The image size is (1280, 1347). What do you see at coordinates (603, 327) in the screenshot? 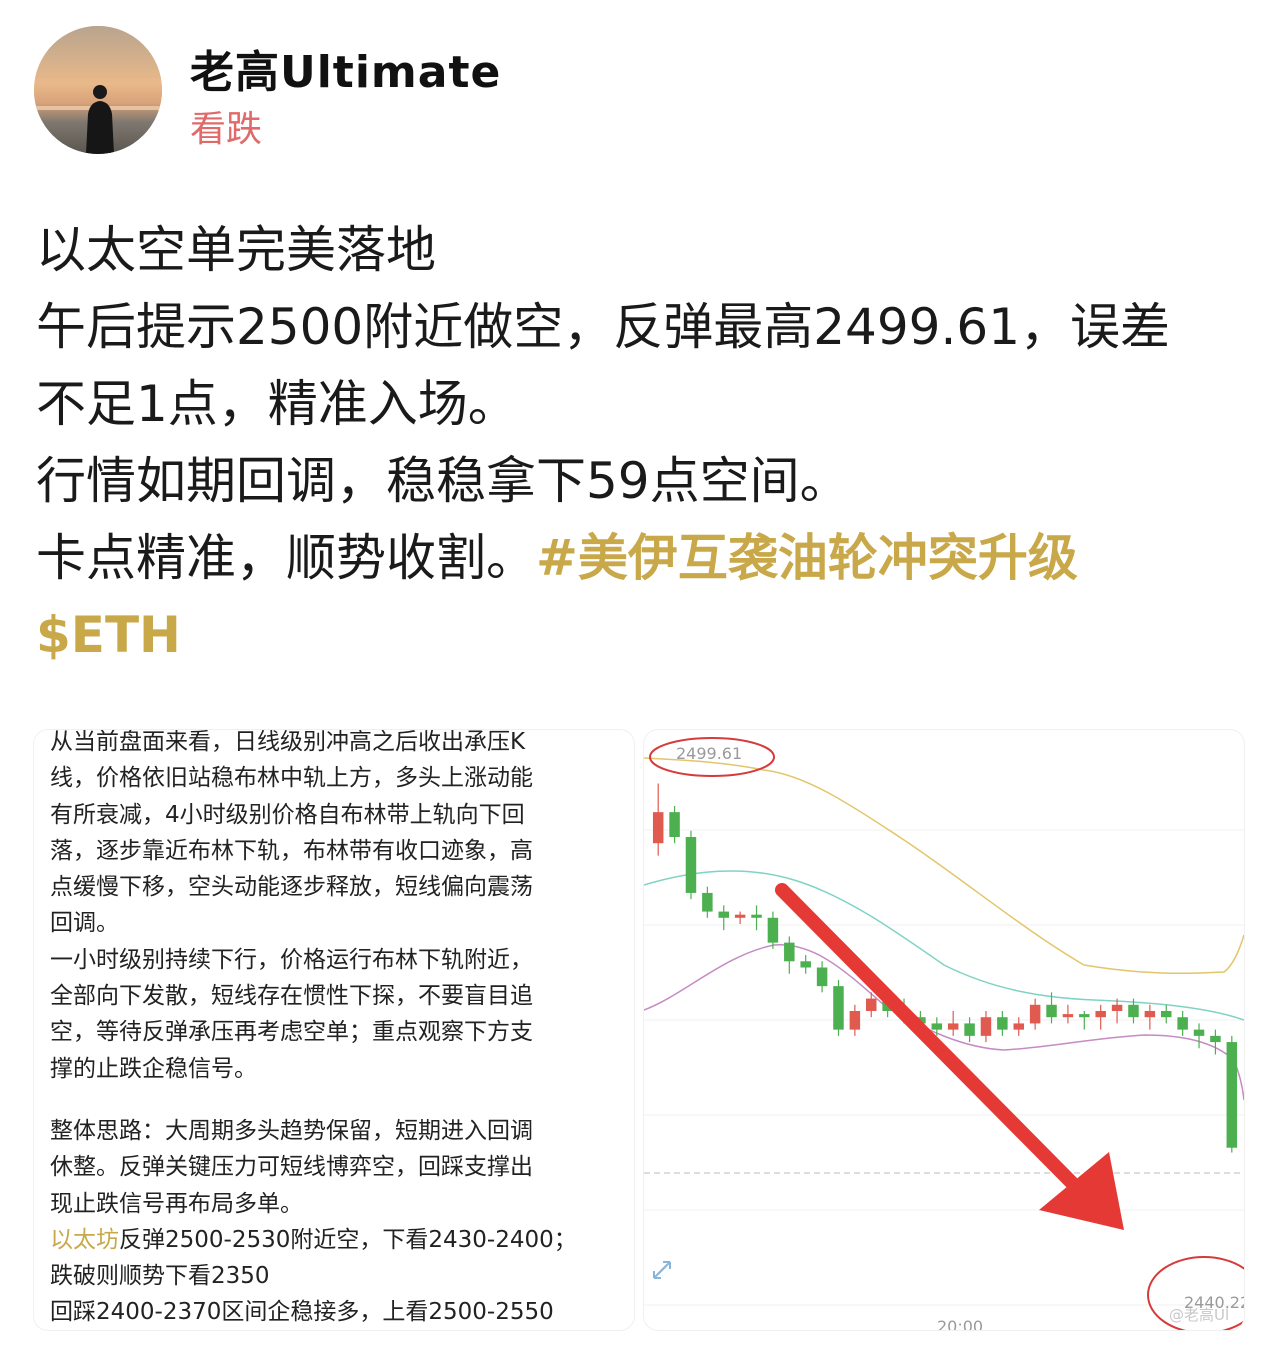
I see `post-line: 午后提示2500附近做空，反弹最高2499.61，误差` at bounding box center [603, 327].